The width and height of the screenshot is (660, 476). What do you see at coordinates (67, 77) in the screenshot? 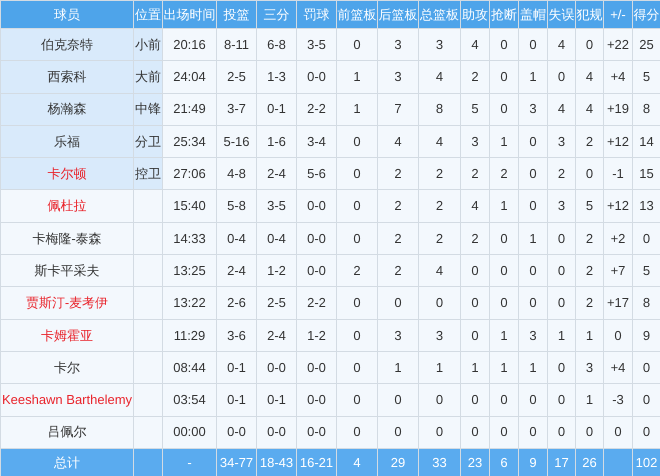
I see `player-name-cell: 西索科` at bounding box center [67, 77].